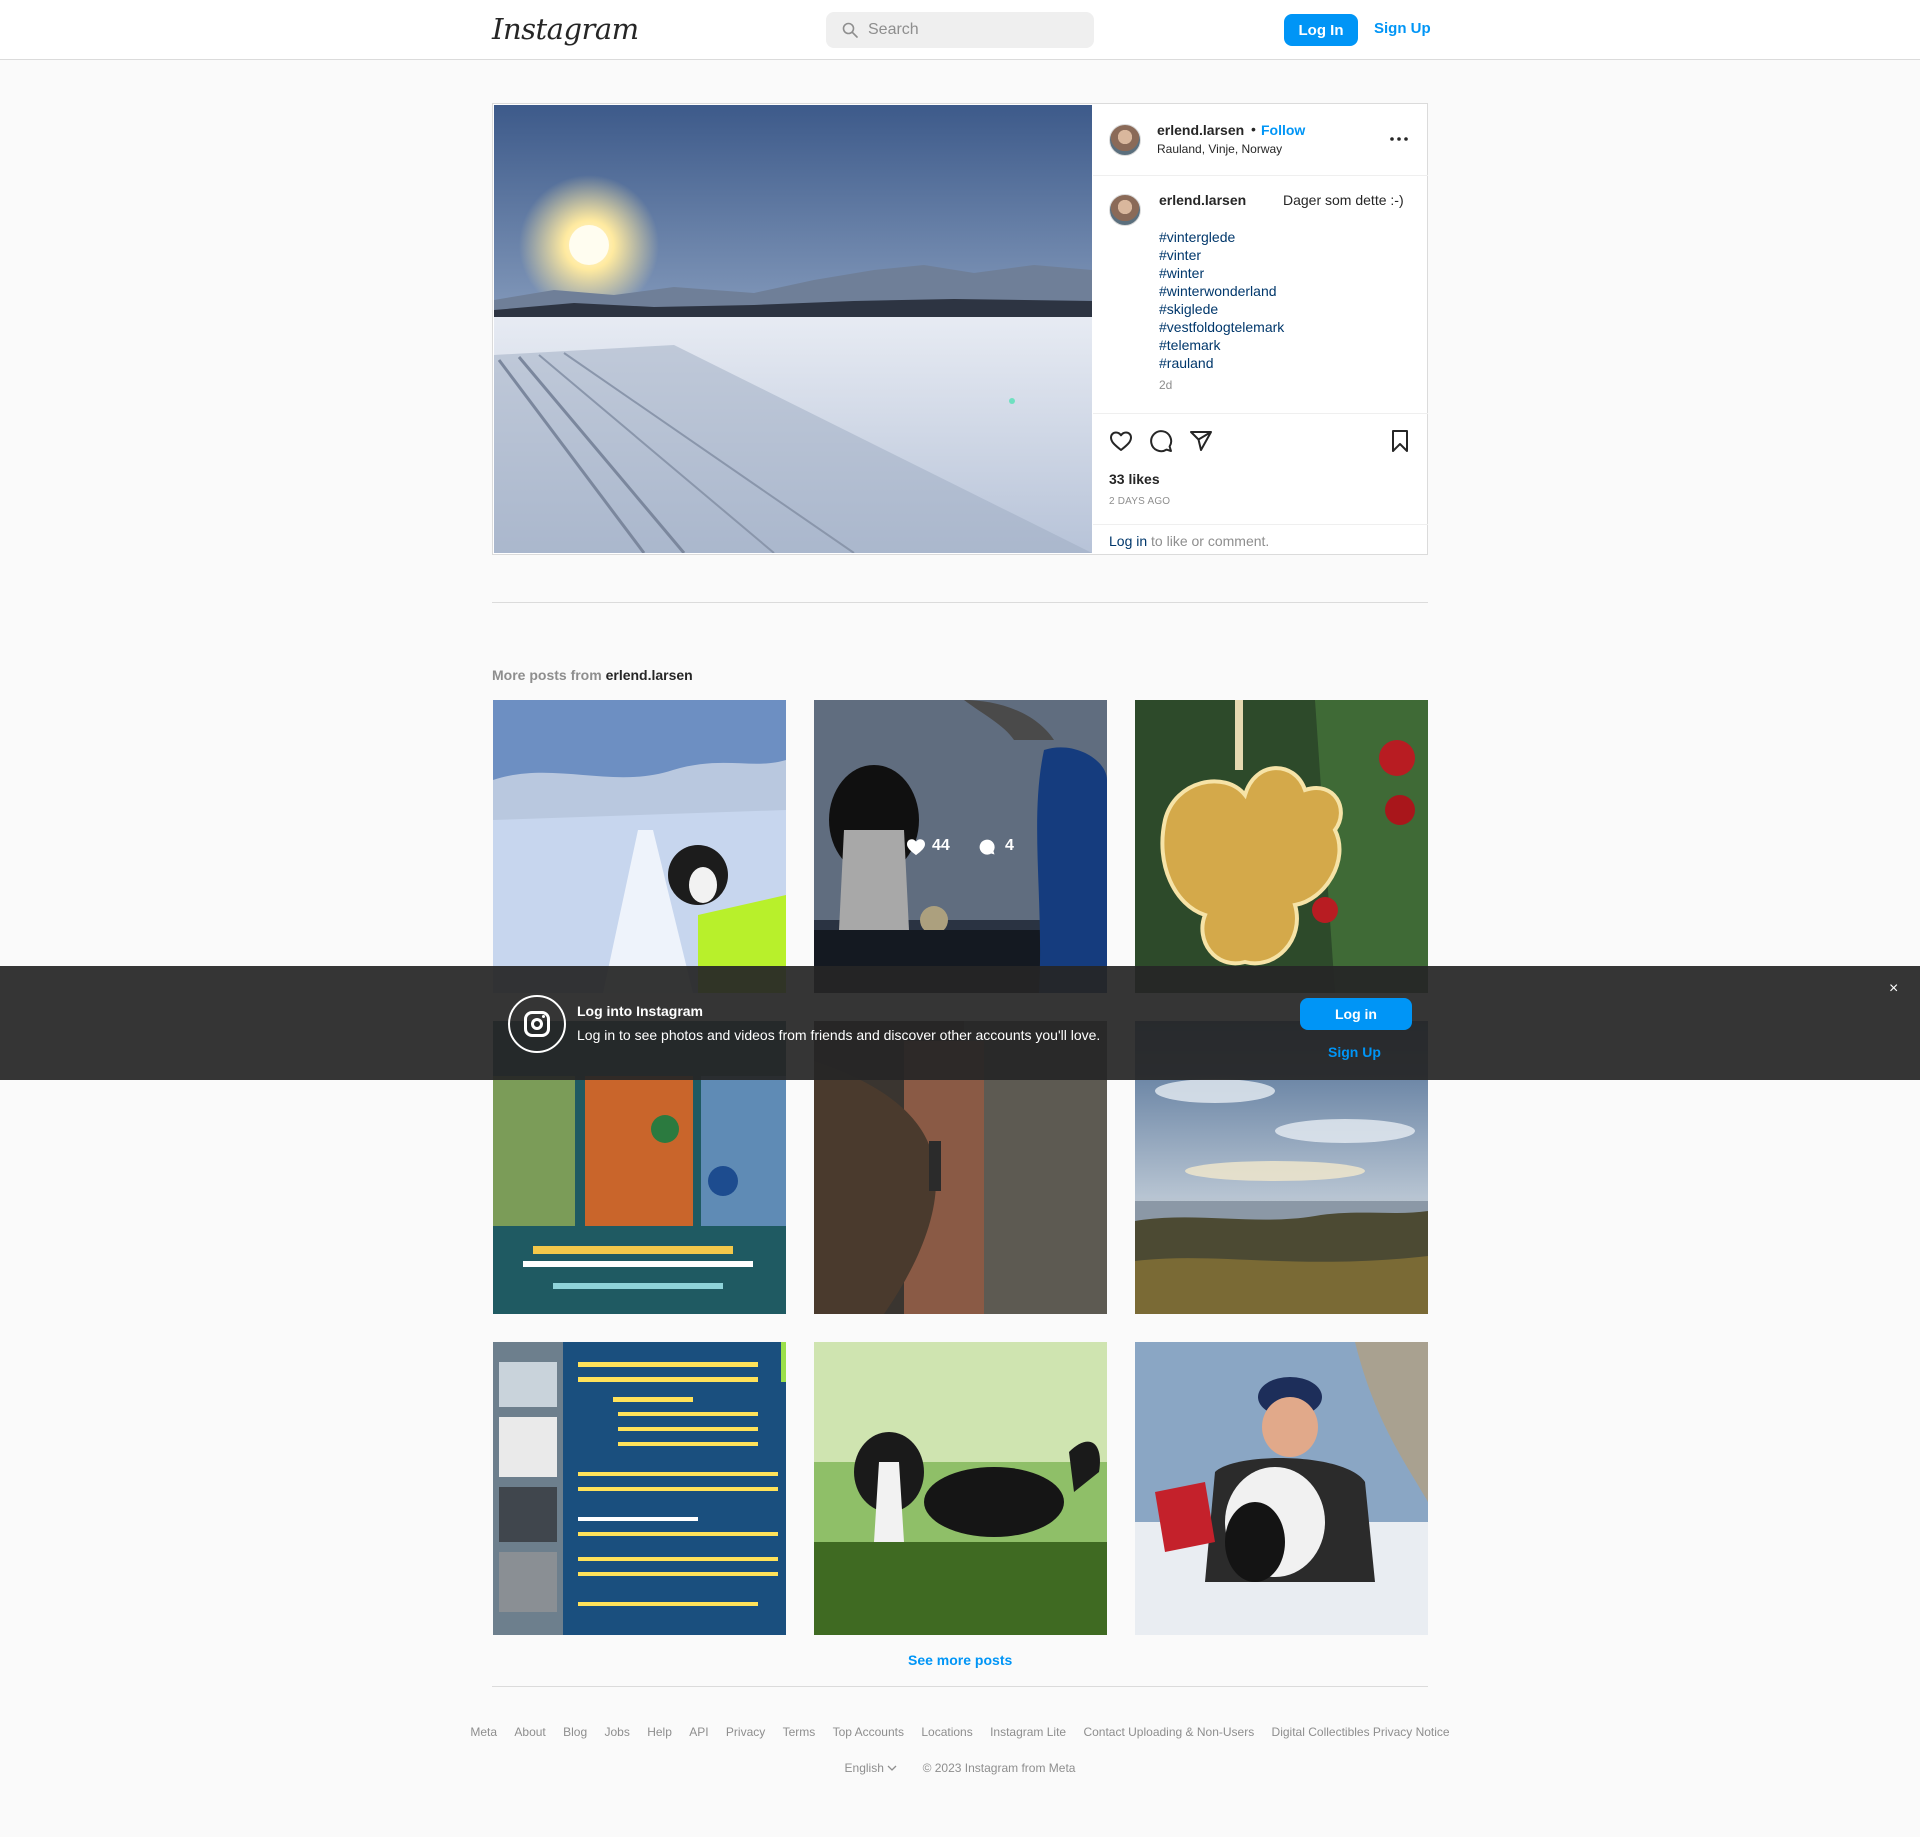  Describe the element at coordinates (1354, 1052) in the screenshot. I see `banner-signup-link: Sign Up` at that location.